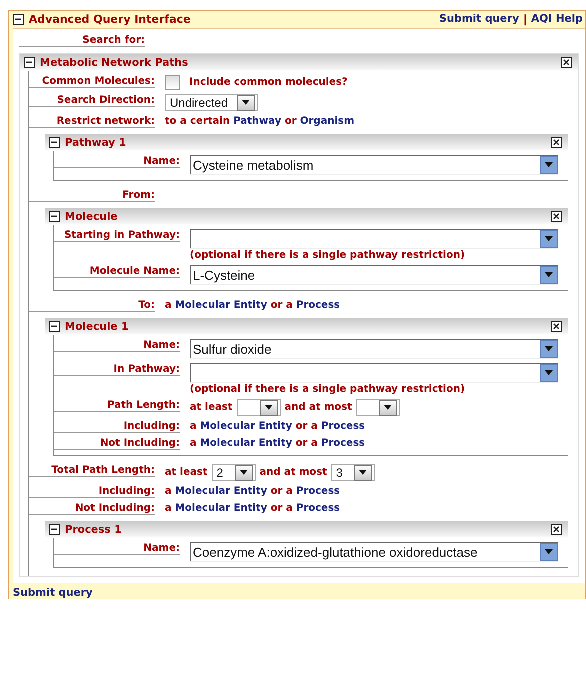  I want to click on panel-title: Molecule 1, so click(97, 326).